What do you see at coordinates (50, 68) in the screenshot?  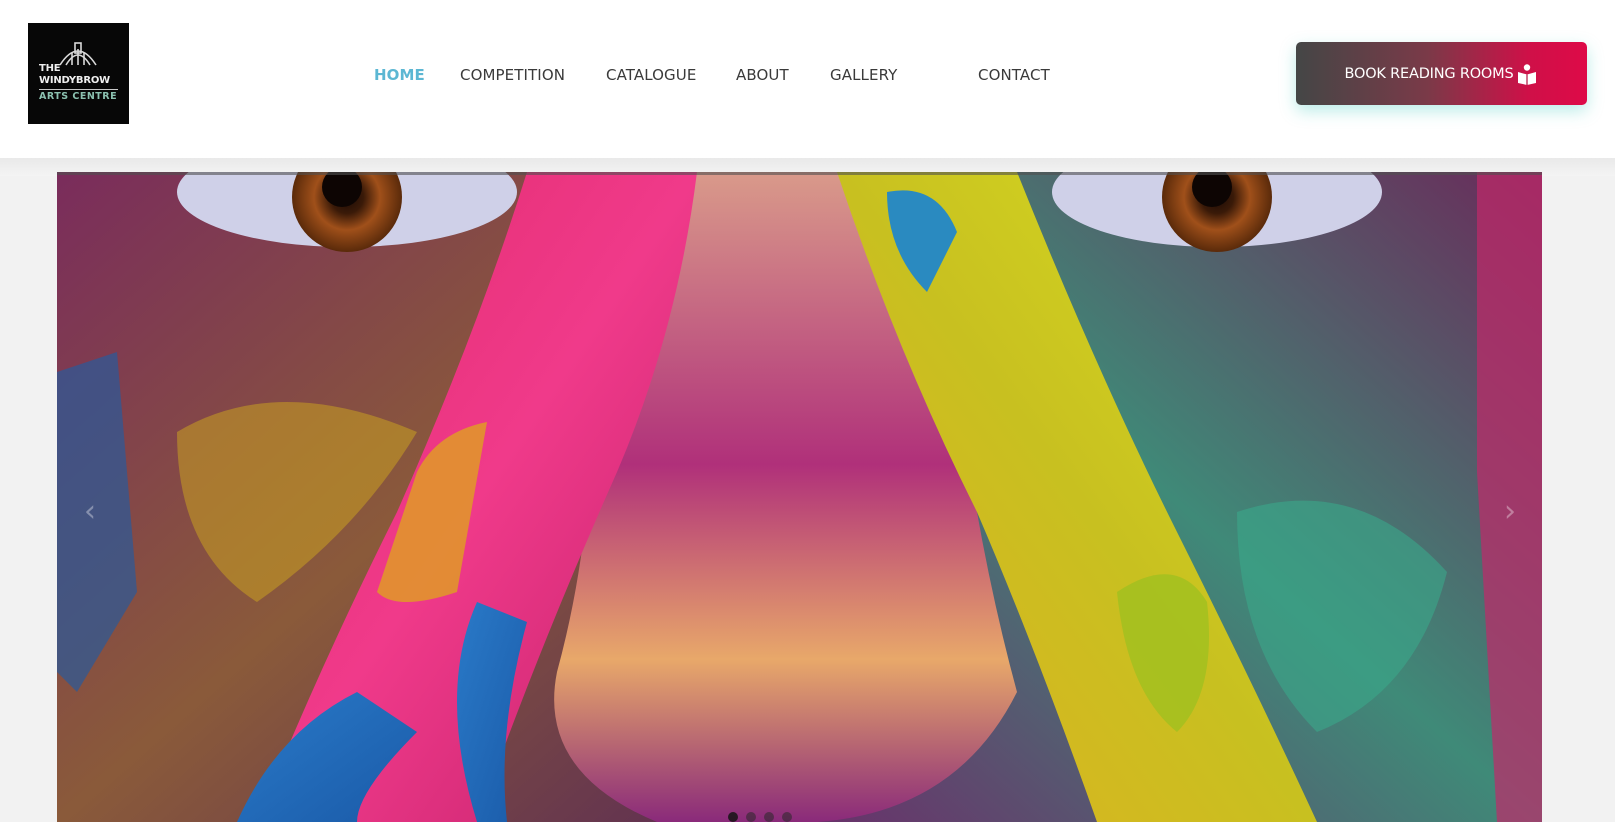 I see `logo-line-the: THE` at bounding box center [50, 68].